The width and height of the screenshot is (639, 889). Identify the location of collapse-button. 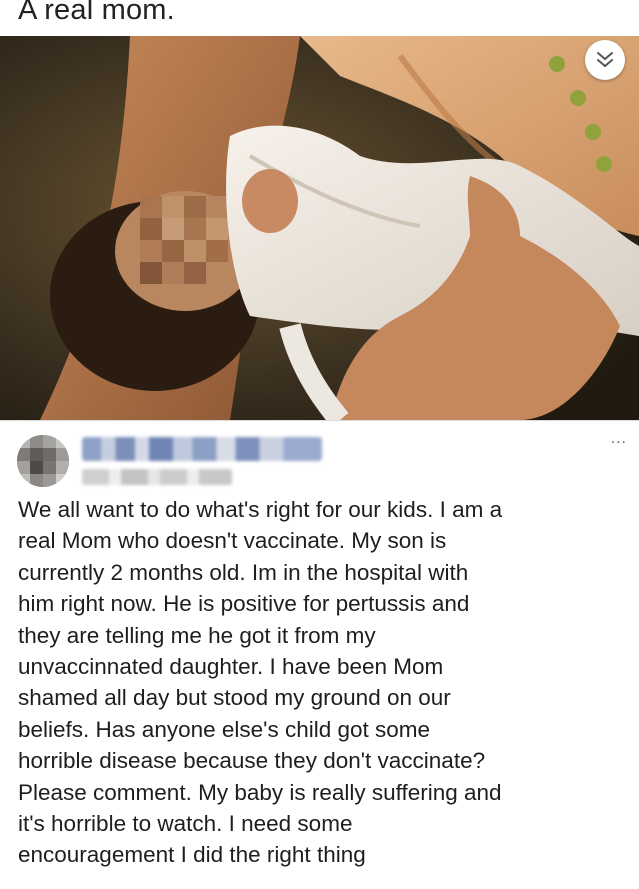
(605, 60).